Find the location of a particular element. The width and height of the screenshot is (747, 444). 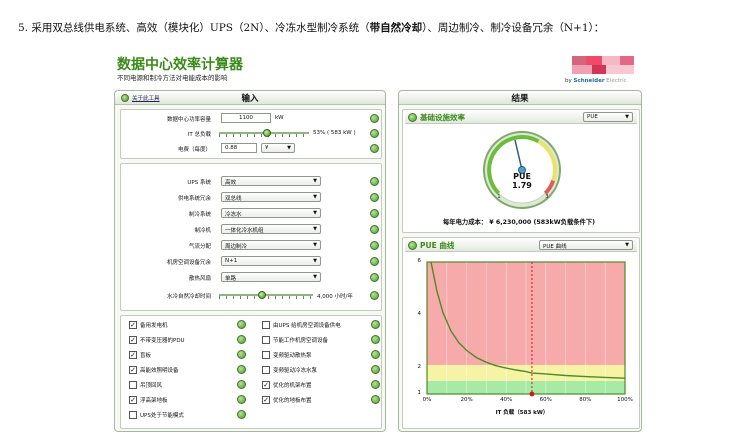

option-left-2: ✓ 盲板 is located at coordinates (140, 355).